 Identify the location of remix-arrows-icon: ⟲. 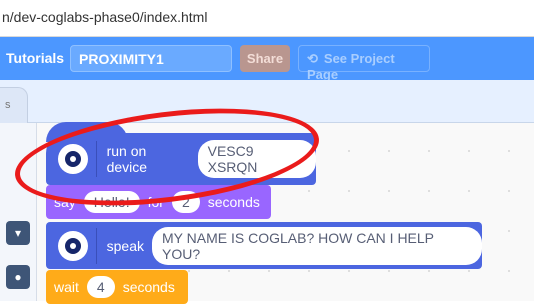
(312, 58).